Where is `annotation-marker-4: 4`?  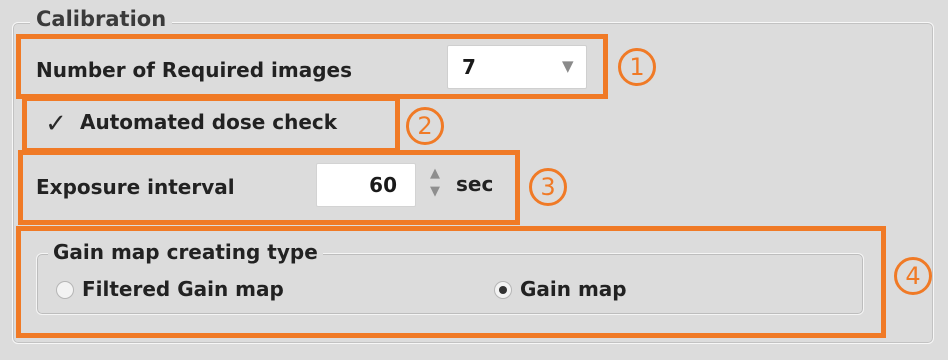 annotation-marker-4: 4 is located at coordinates (913, 276).